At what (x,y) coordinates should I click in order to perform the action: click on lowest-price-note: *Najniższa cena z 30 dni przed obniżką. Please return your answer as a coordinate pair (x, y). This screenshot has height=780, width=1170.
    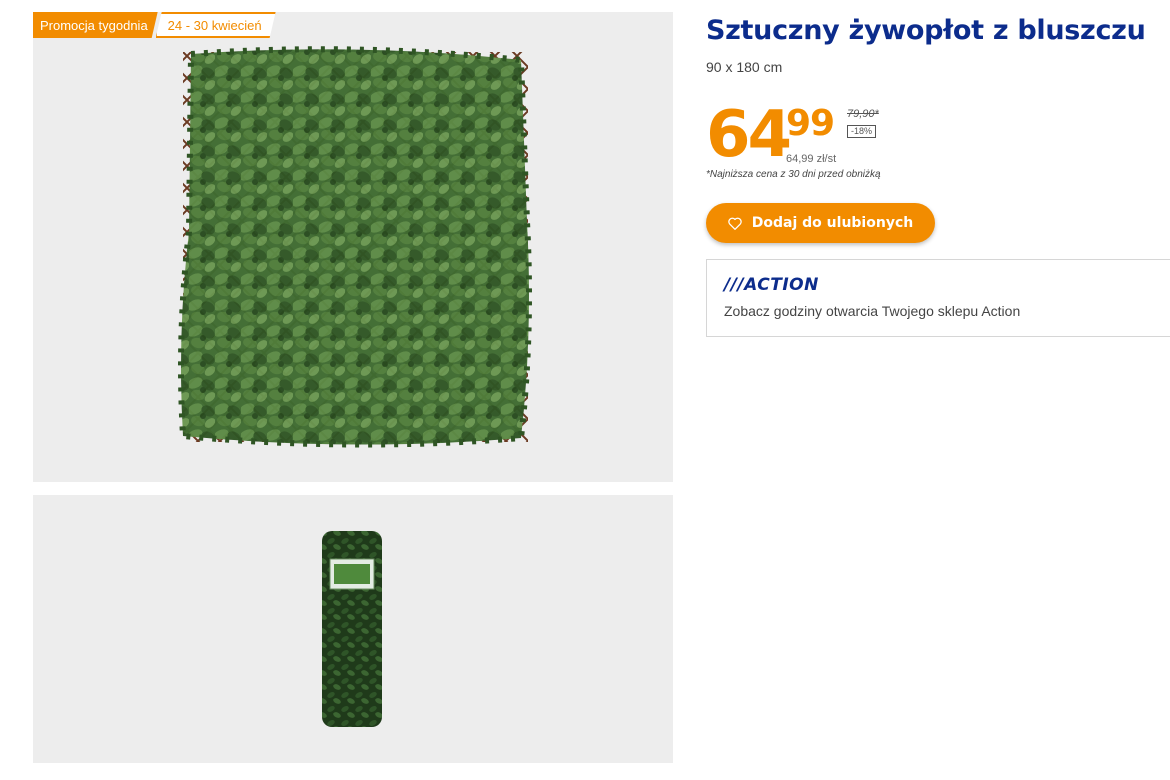
    Looking at the image, I should click on (793, 174).